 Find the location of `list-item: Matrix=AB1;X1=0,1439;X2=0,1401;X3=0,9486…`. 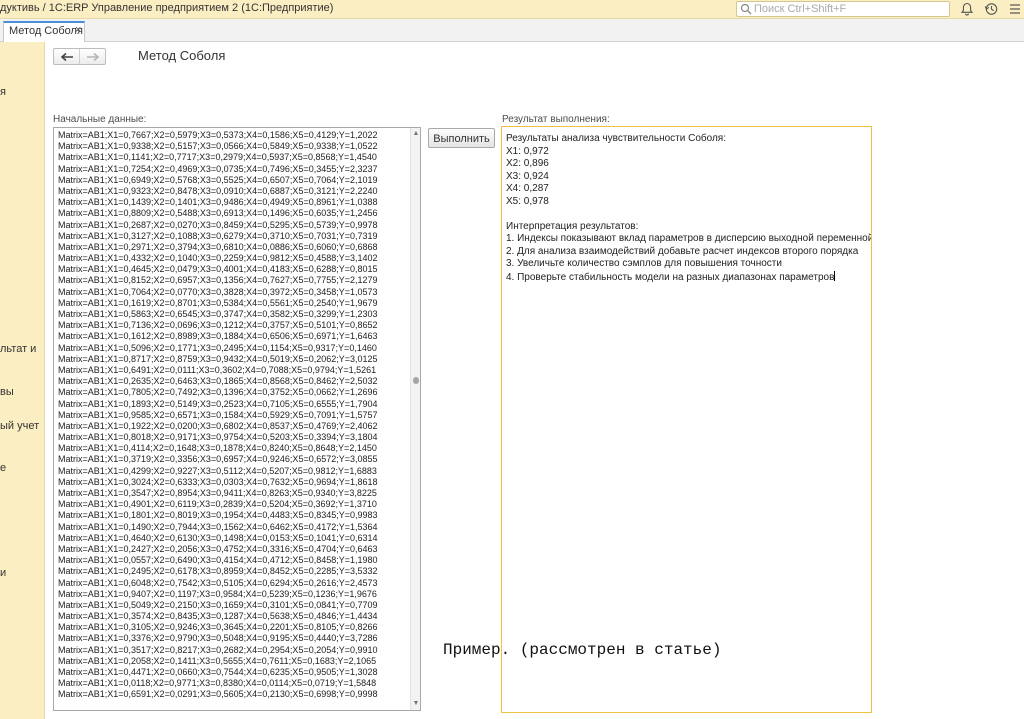

list-item: Matrix=AB1;X1=0,1439;X2=0,1401;X3=0,9486… is located at coordinates (218, 202).